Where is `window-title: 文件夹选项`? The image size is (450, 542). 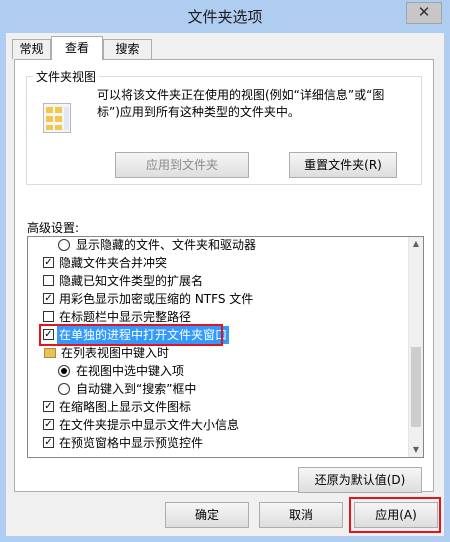 window-title: 文件夹选项 is located at coordinates (225, 17).